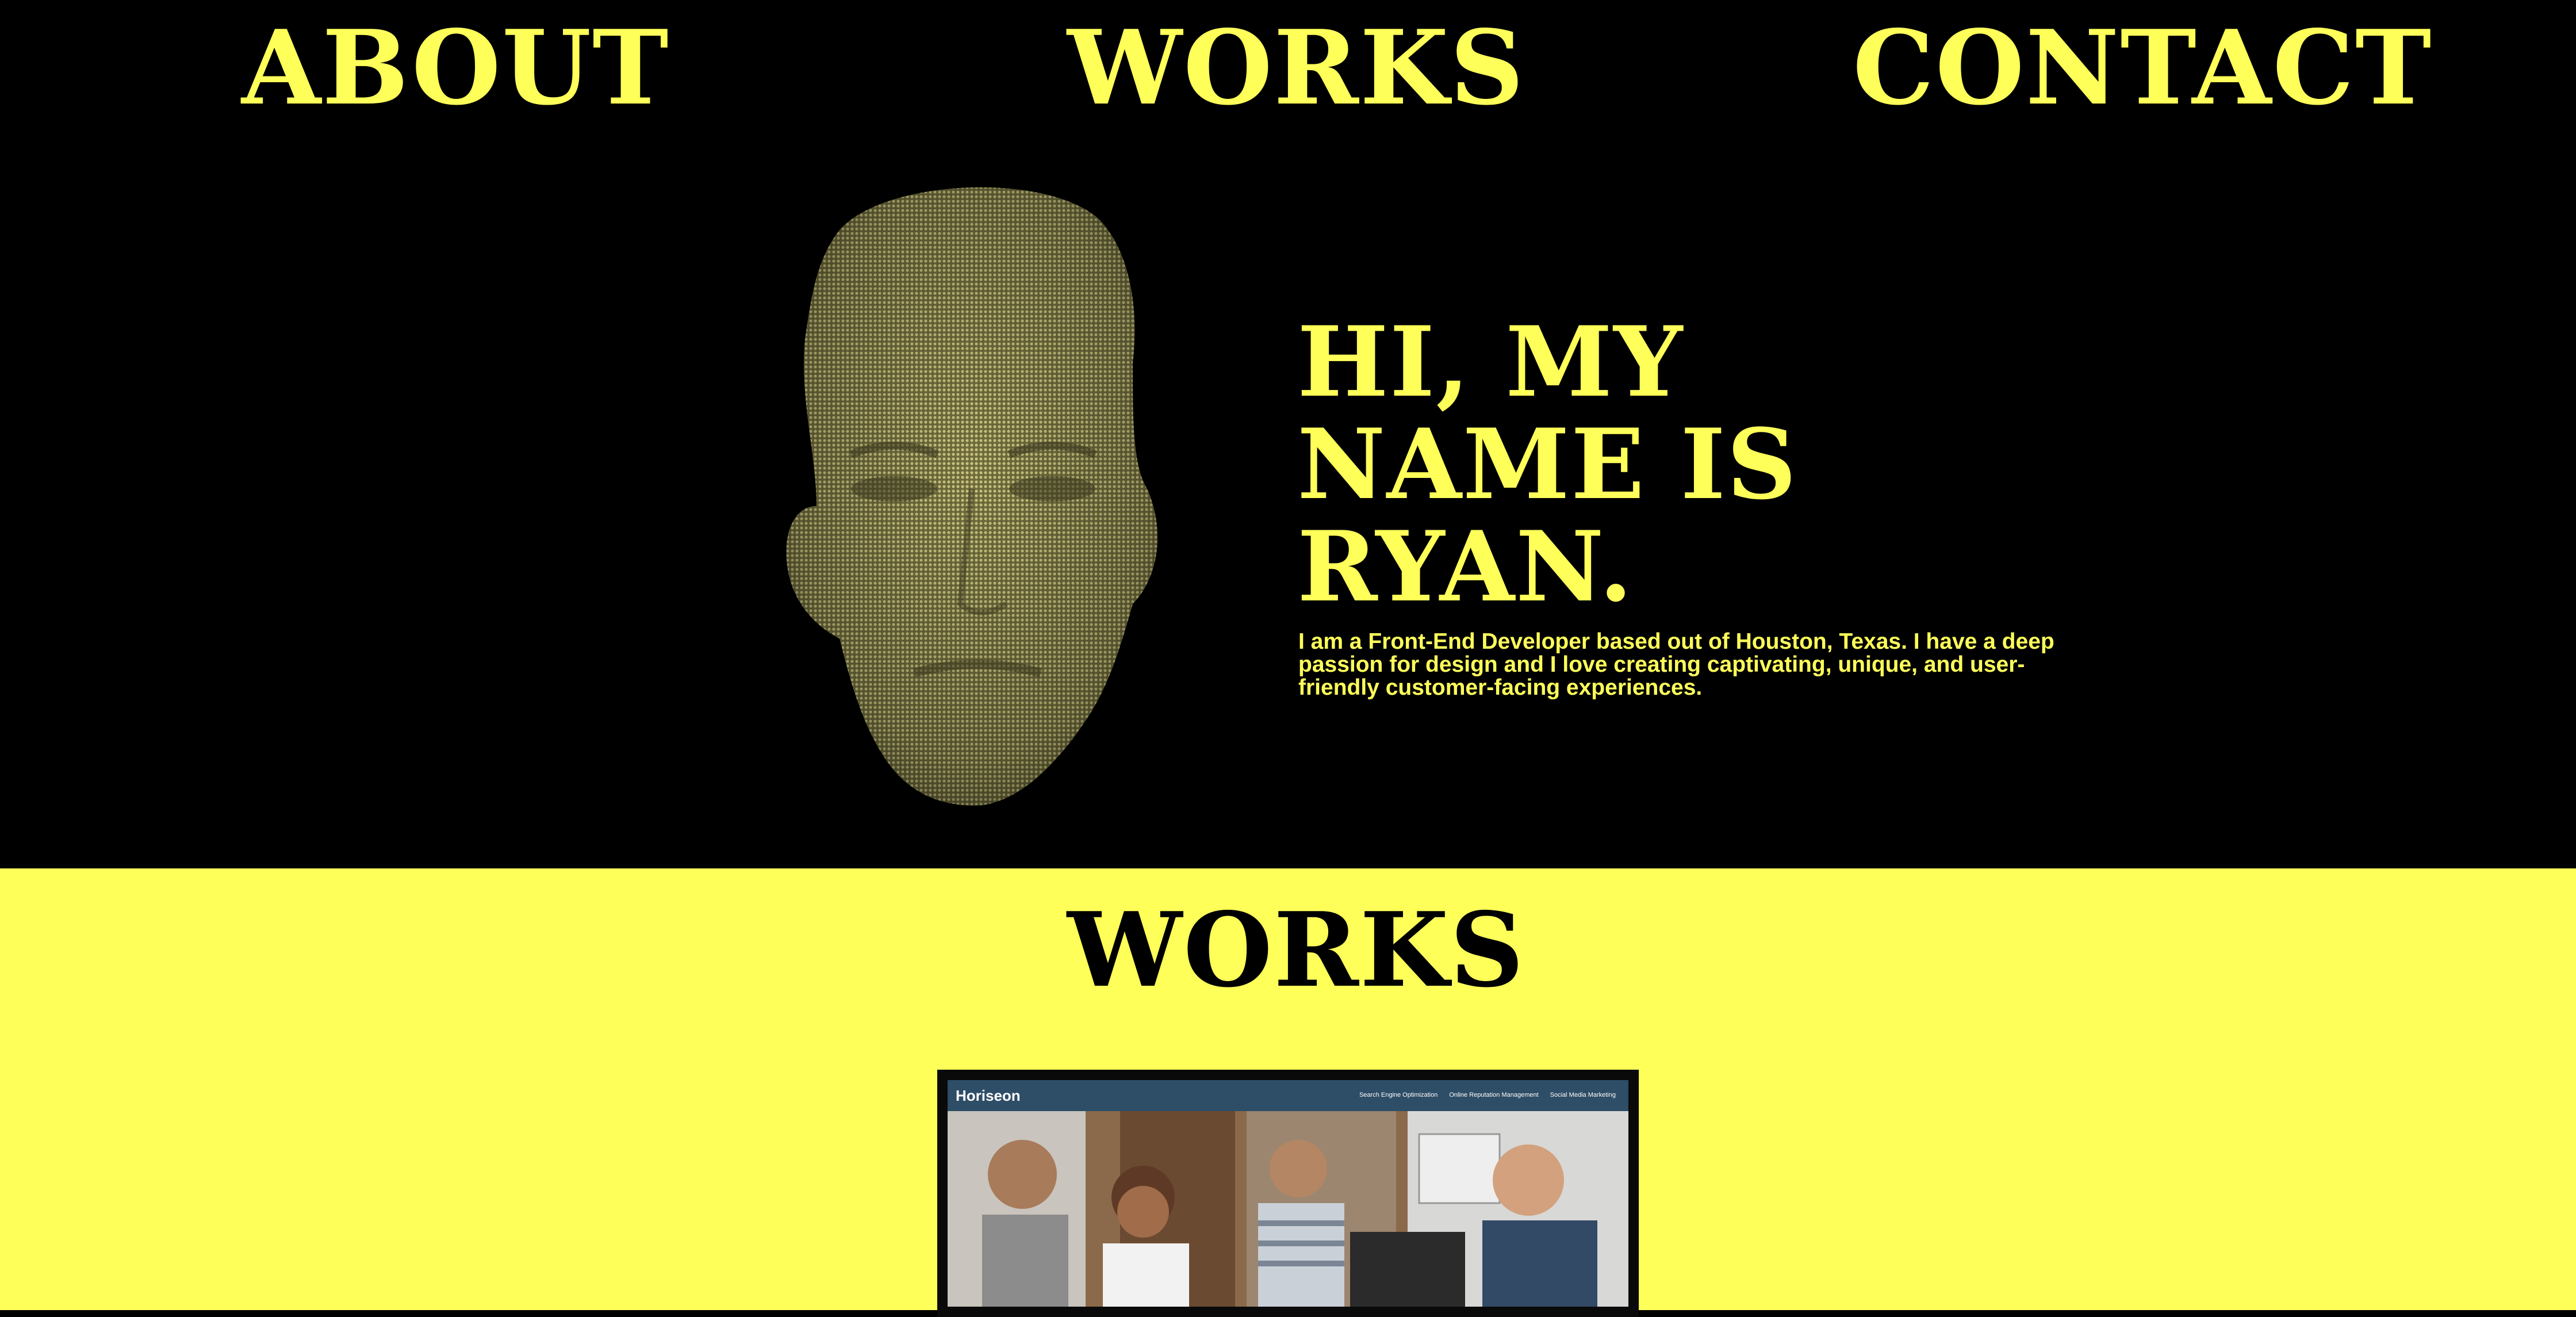  I want to click on hero-heading: HI, MY NAME IS RYAN., so click(1613, 464).